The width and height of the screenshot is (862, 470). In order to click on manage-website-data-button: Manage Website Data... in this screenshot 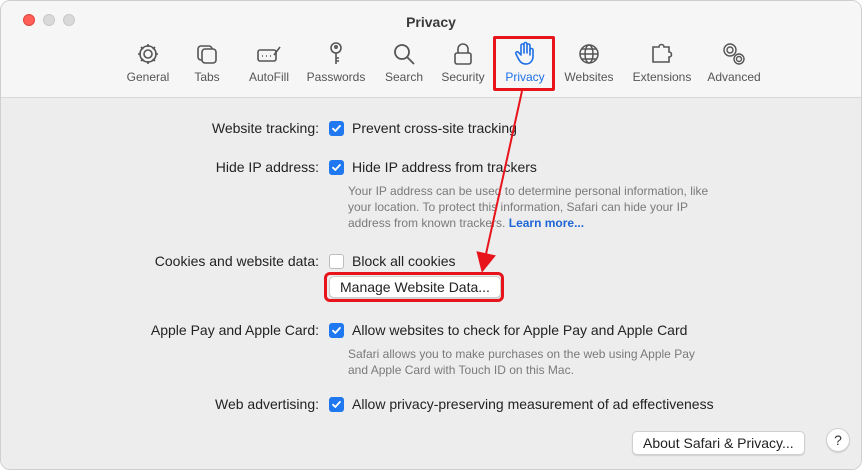, I will do `click(415, 287)`.